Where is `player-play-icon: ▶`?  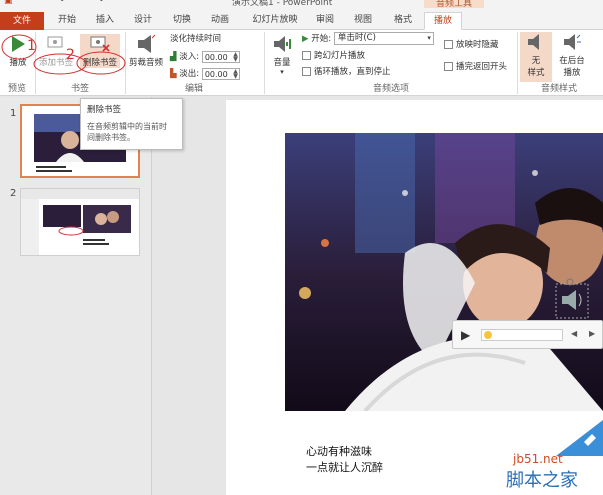
player-play-icon: ▶ is located at coordinates (465, 335).